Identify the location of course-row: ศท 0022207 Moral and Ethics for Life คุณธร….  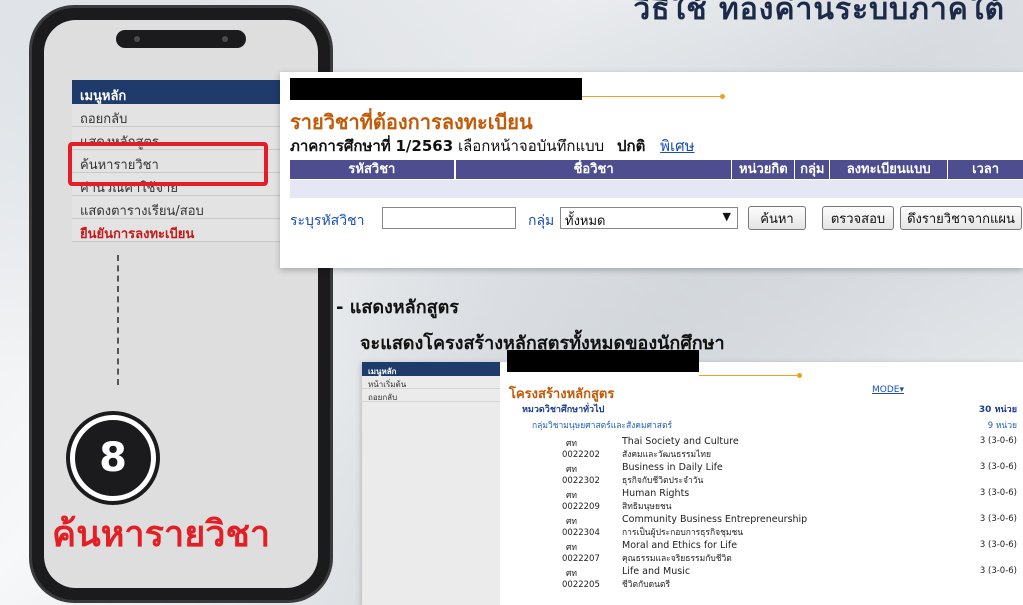
(789, 553).